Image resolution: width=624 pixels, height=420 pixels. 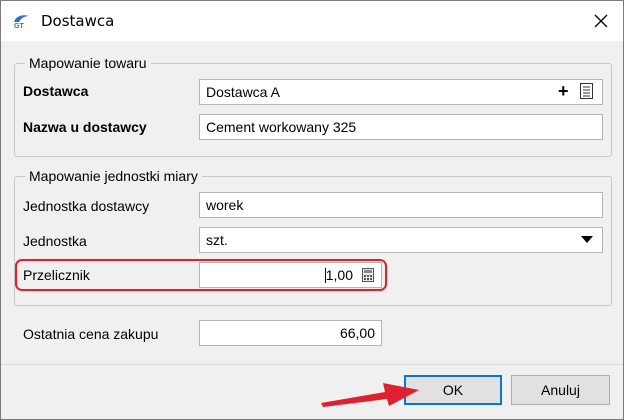 I want to click on plus-icon: +, so click(x=563, y=91).